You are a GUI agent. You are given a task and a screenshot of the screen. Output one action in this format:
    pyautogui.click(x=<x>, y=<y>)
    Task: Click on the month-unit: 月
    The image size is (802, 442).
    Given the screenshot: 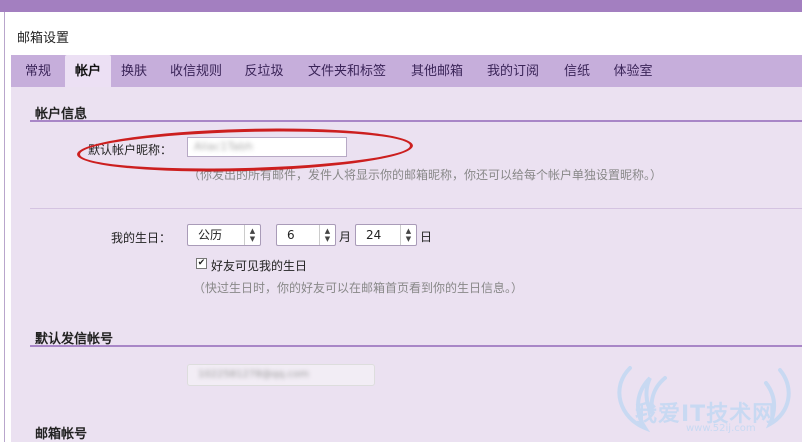 What is the action you would take?
    pyautogui.click(x=345, y=237)
    